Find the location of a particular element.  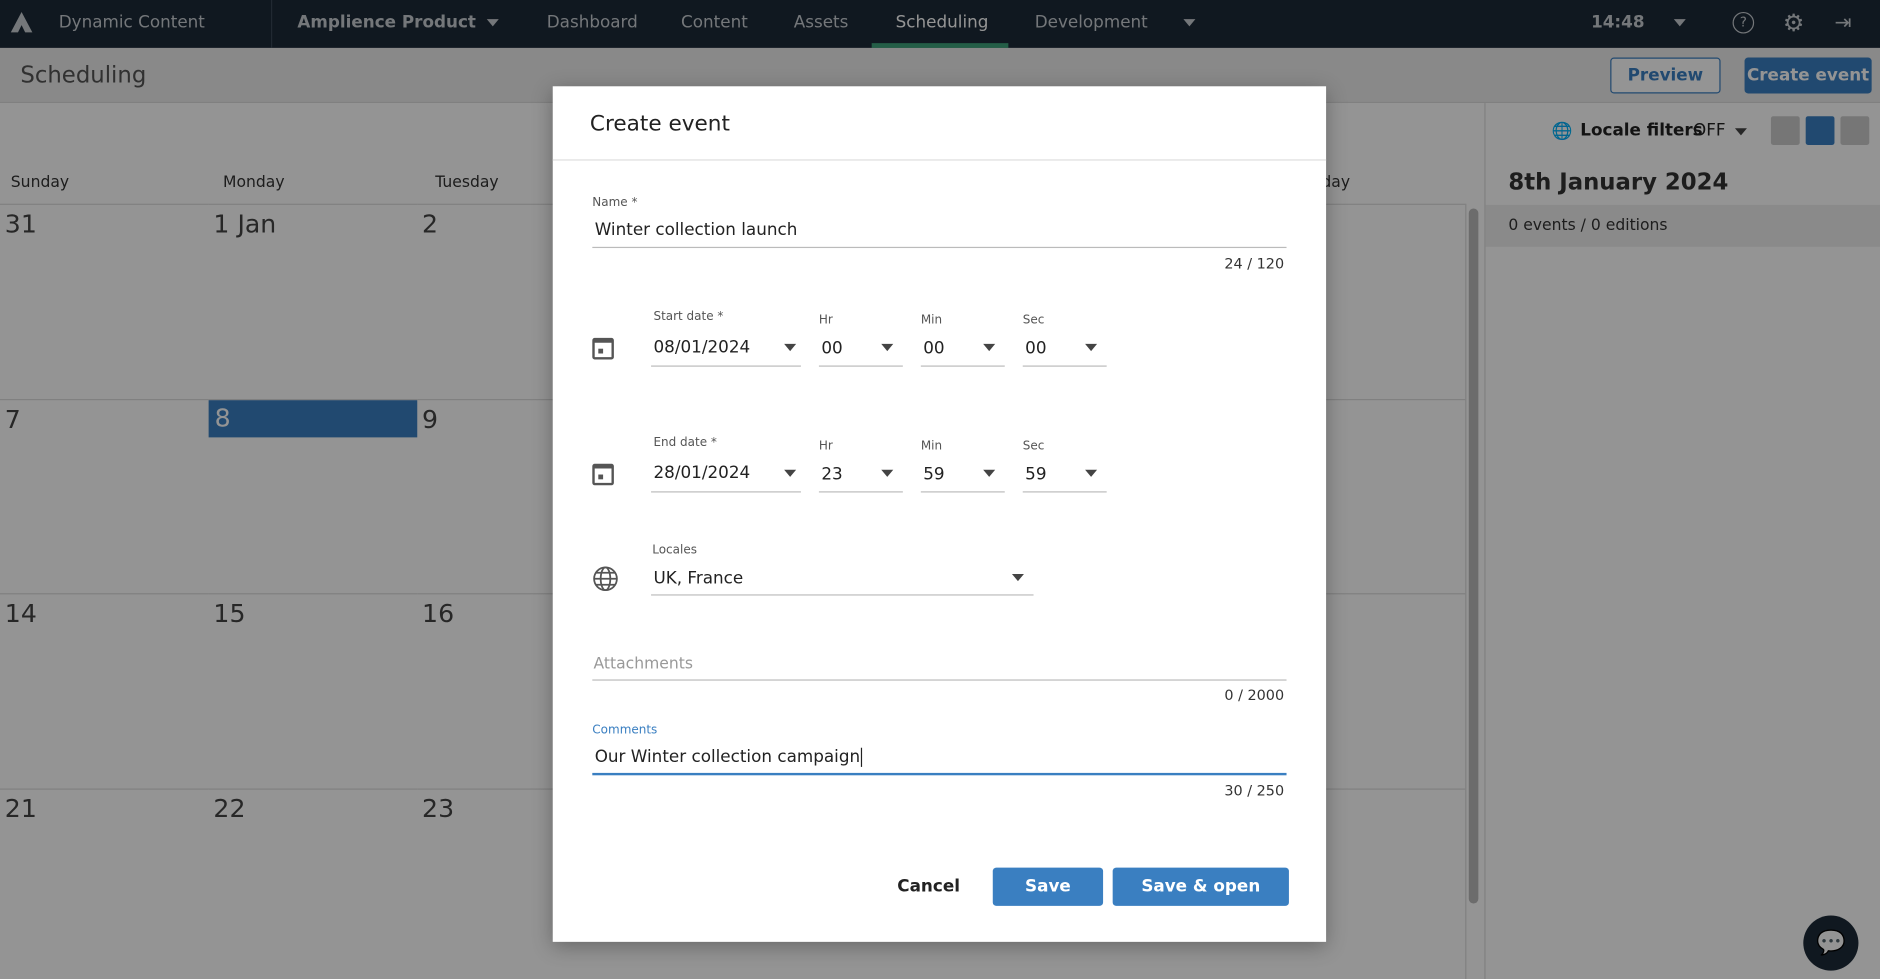

comments-input: Our Winter collection campaign is located at coordinates (729, 757).